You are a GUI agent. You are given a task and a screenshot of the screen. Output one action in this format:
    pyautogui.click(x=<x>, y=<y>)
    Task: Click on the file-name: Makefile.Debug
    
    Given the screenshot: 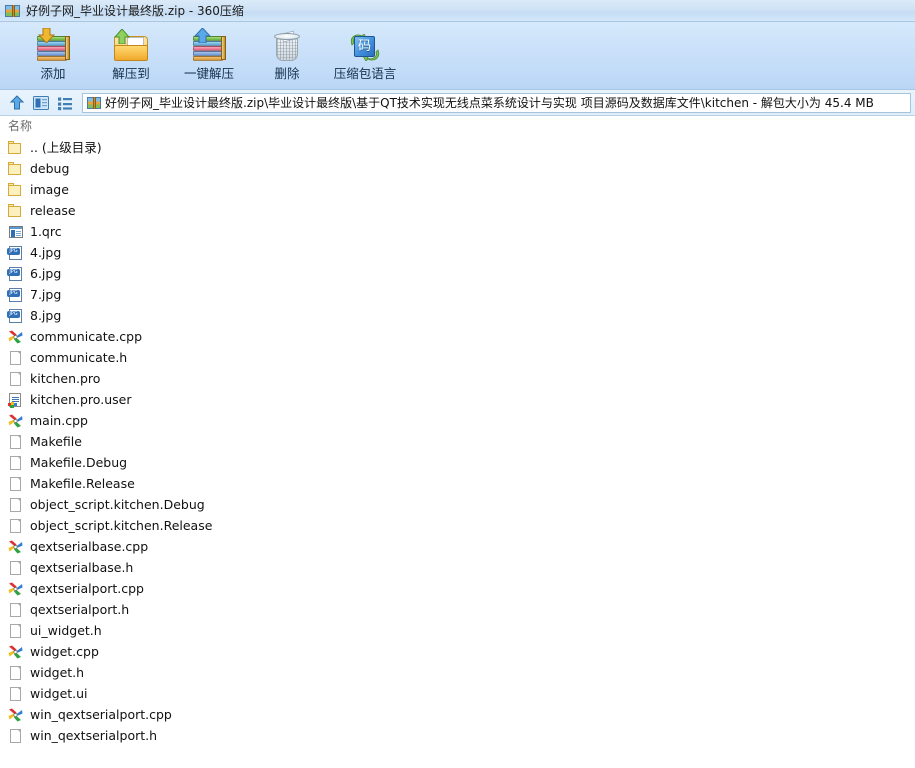 What is the action you would take?
    pyautogui.click(x=79, y=462)
    